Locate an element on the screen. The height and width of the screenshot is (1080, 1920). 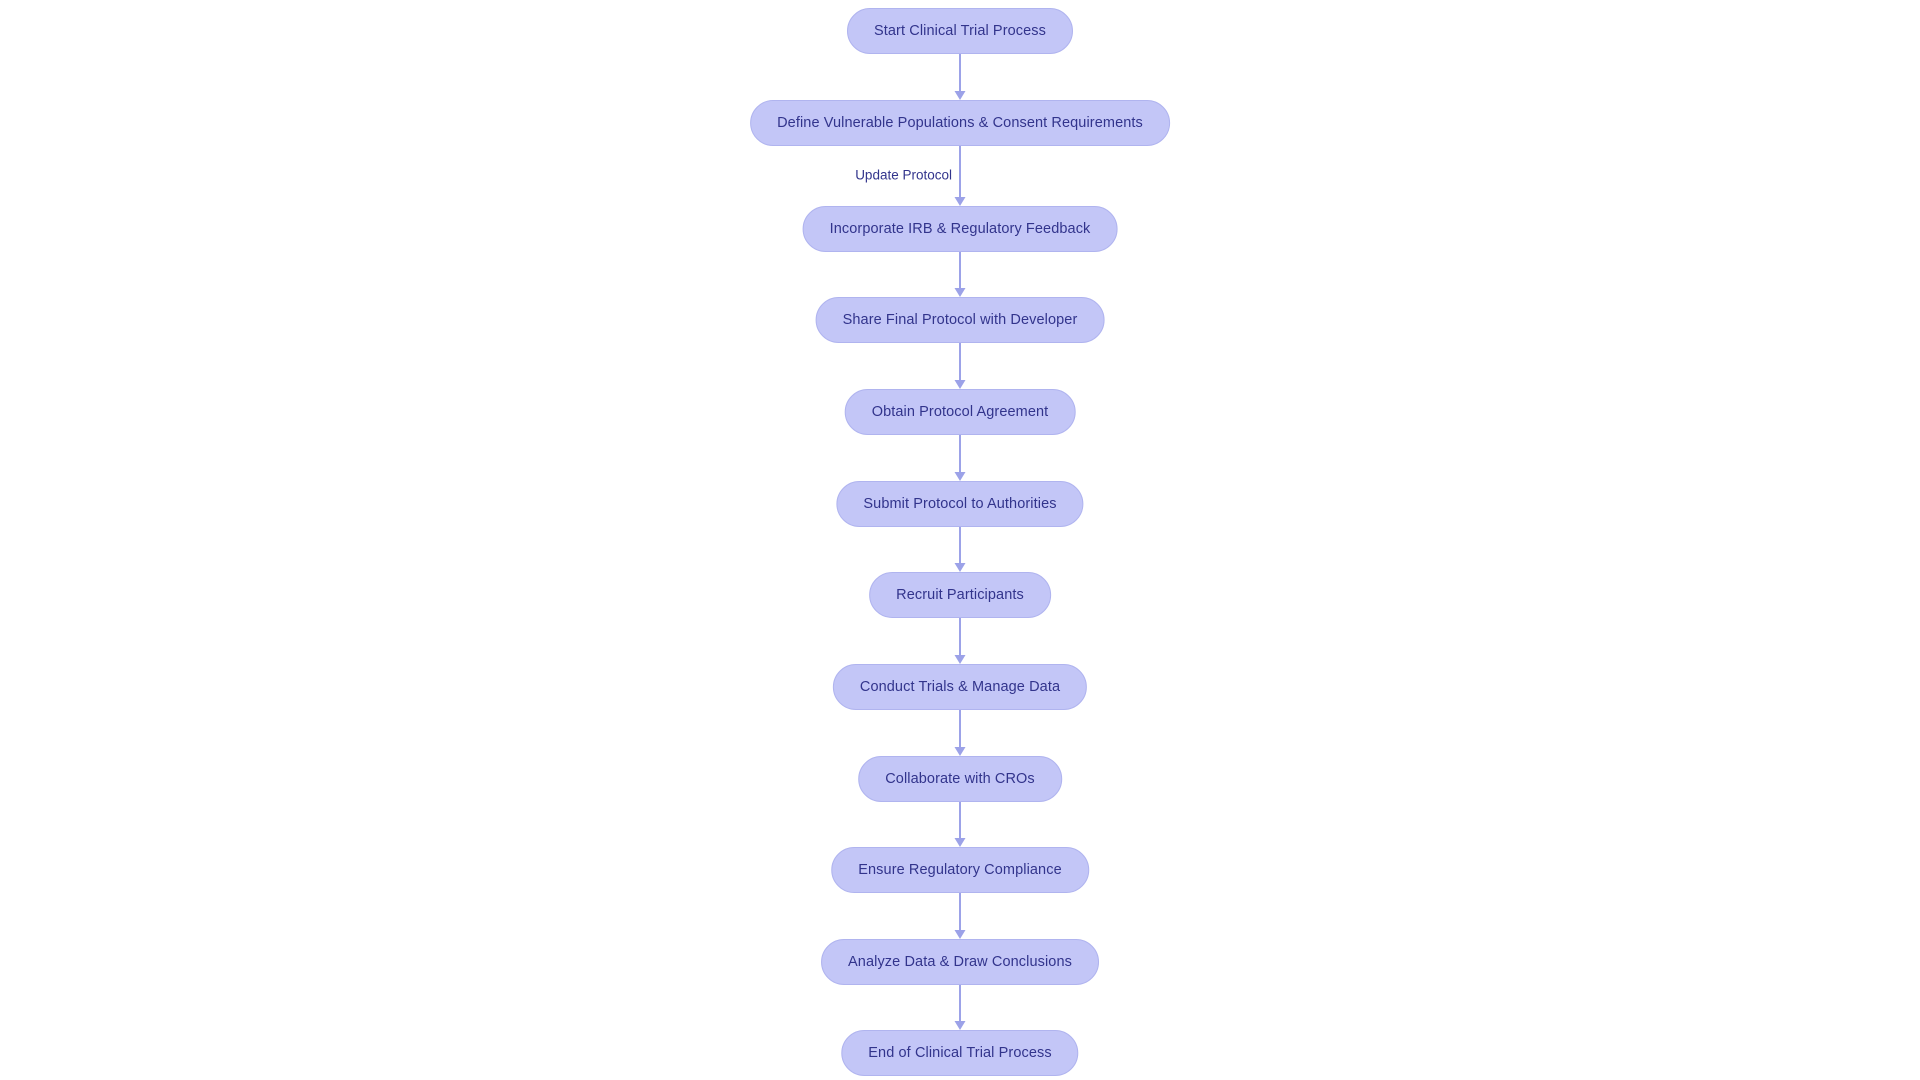
flow-node-label: Incorporate IRB & Regulatory Feedback is located at coordinates (960, 228).